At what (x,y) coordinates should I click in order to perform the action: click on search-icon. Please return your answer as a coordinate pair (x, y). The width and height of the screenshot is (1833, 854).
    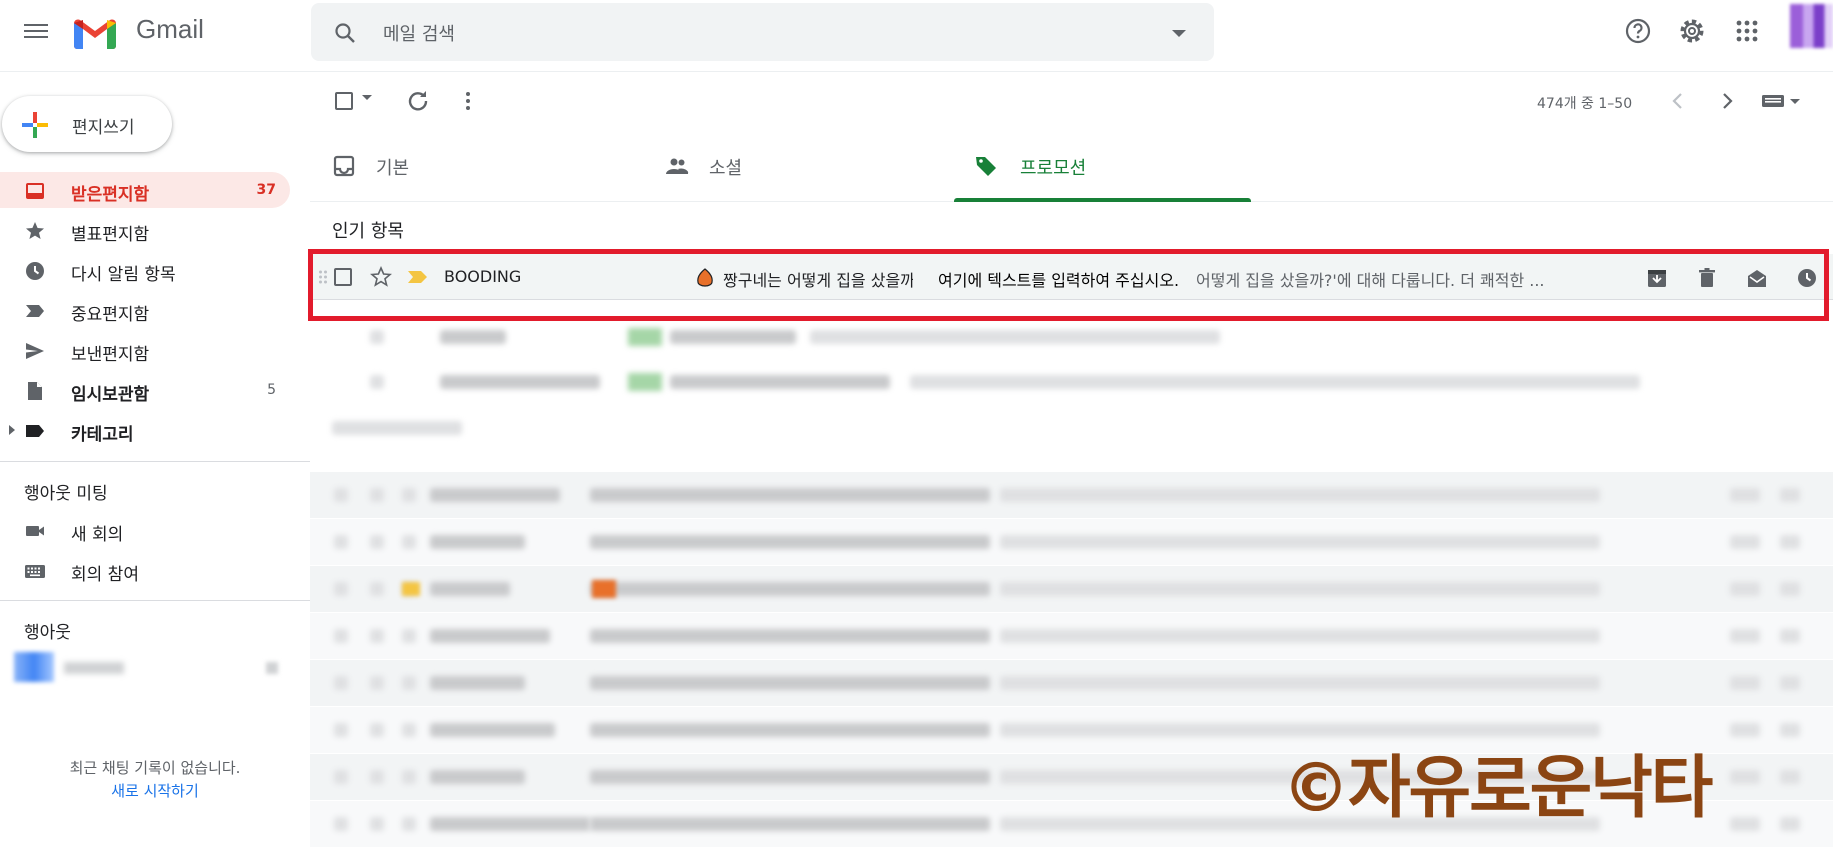
    Looking at the image, I should click on (345, 33).